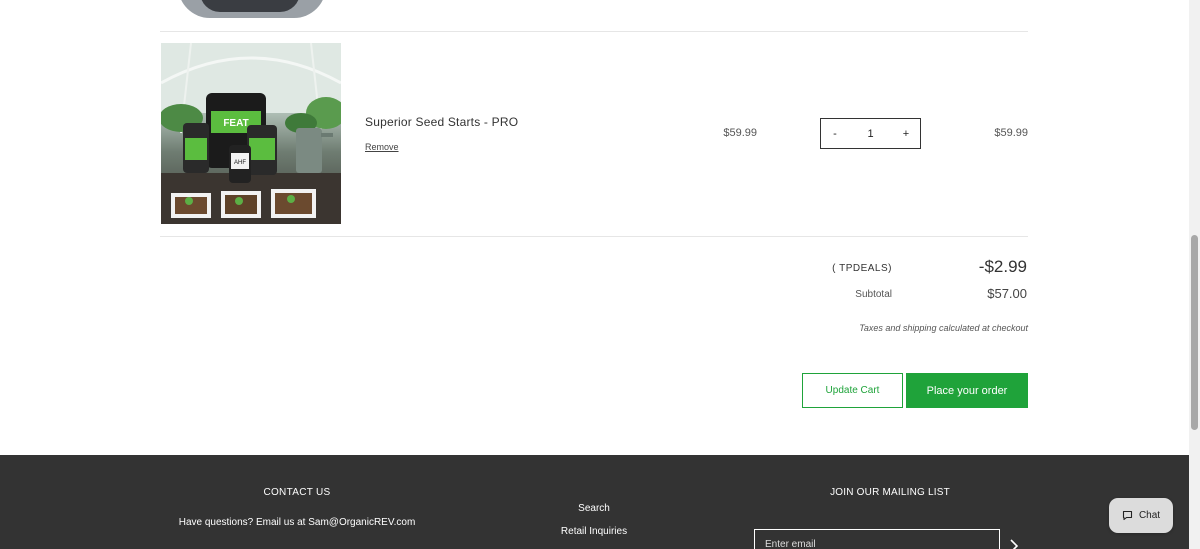 The width and height of the screenshot is (1200, 549). What do you see at coordinates (240, 163) in the screenshot?
I see `svg-text: AHF` at bounding box center [240, 163].